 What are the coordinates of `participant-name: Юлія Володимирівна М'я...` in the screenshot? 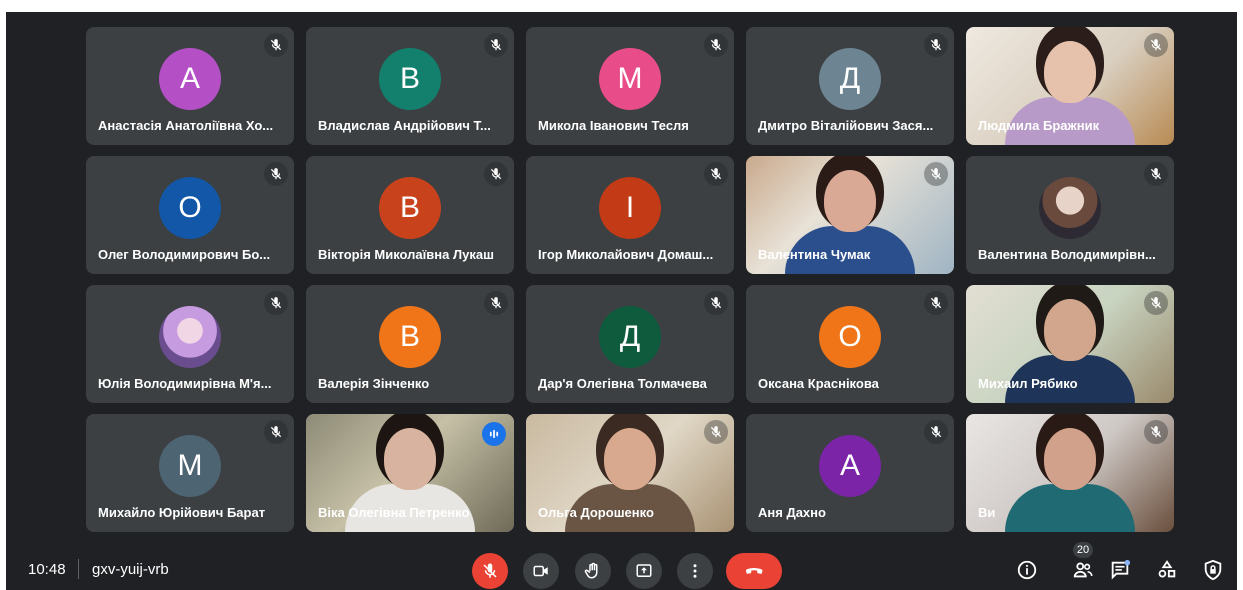 It's located at (185, 383).